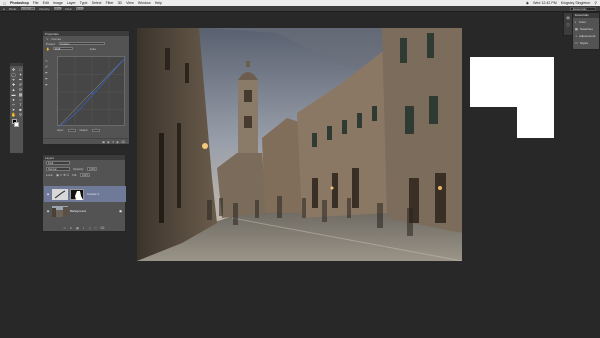 Image resolution: width=600 pixels, height=338 pixels. I want to click on swatches-panel-label: Swatches, so click(586, 28).